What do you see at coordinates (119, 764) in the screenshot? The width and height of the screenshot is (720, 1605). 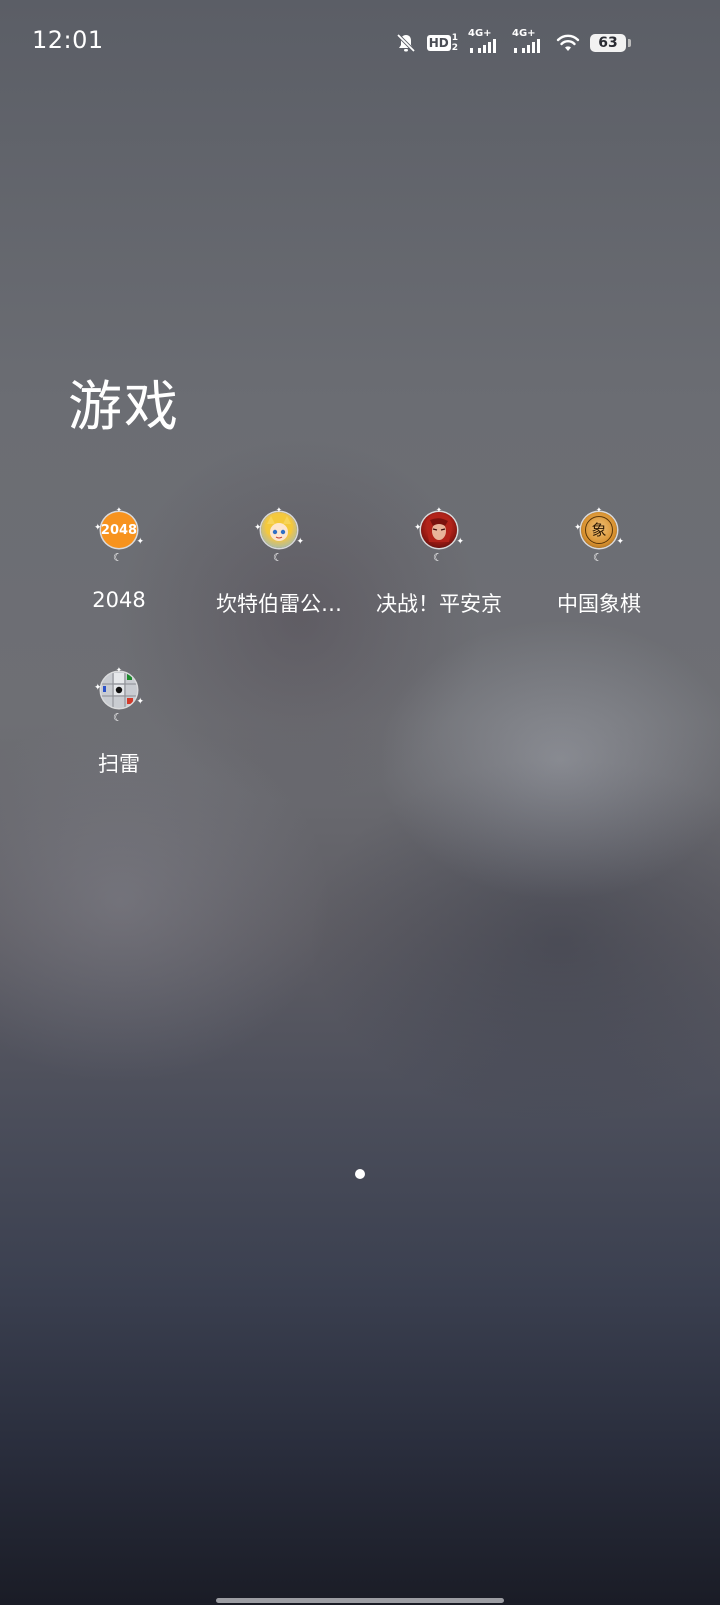 I see `app-label: 扫雷` at bounding box center [119, 764].